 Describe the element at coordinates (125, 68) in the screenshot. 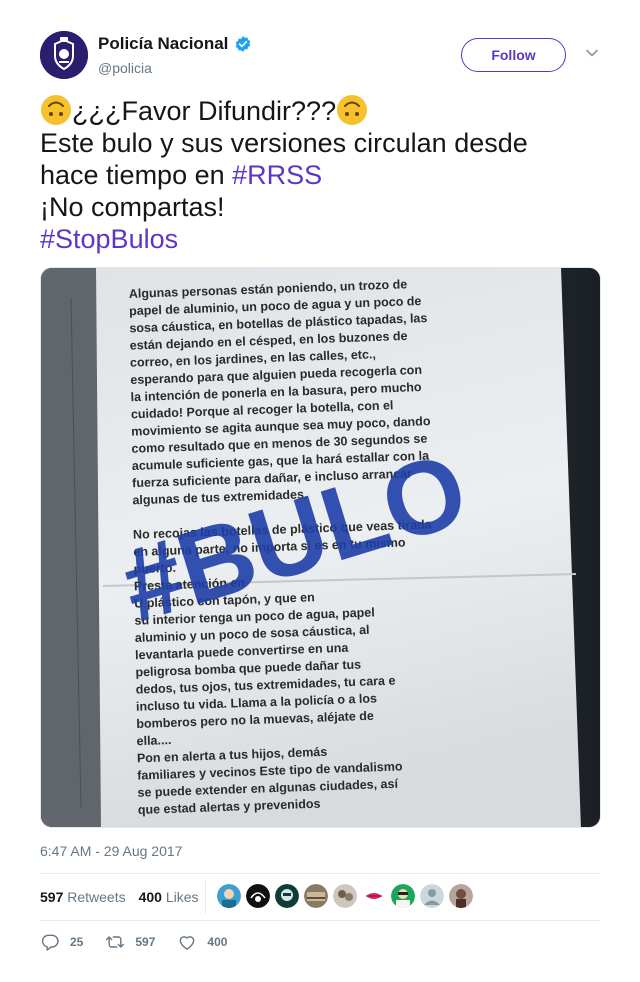

I see `author-handle: @policia` at that location.